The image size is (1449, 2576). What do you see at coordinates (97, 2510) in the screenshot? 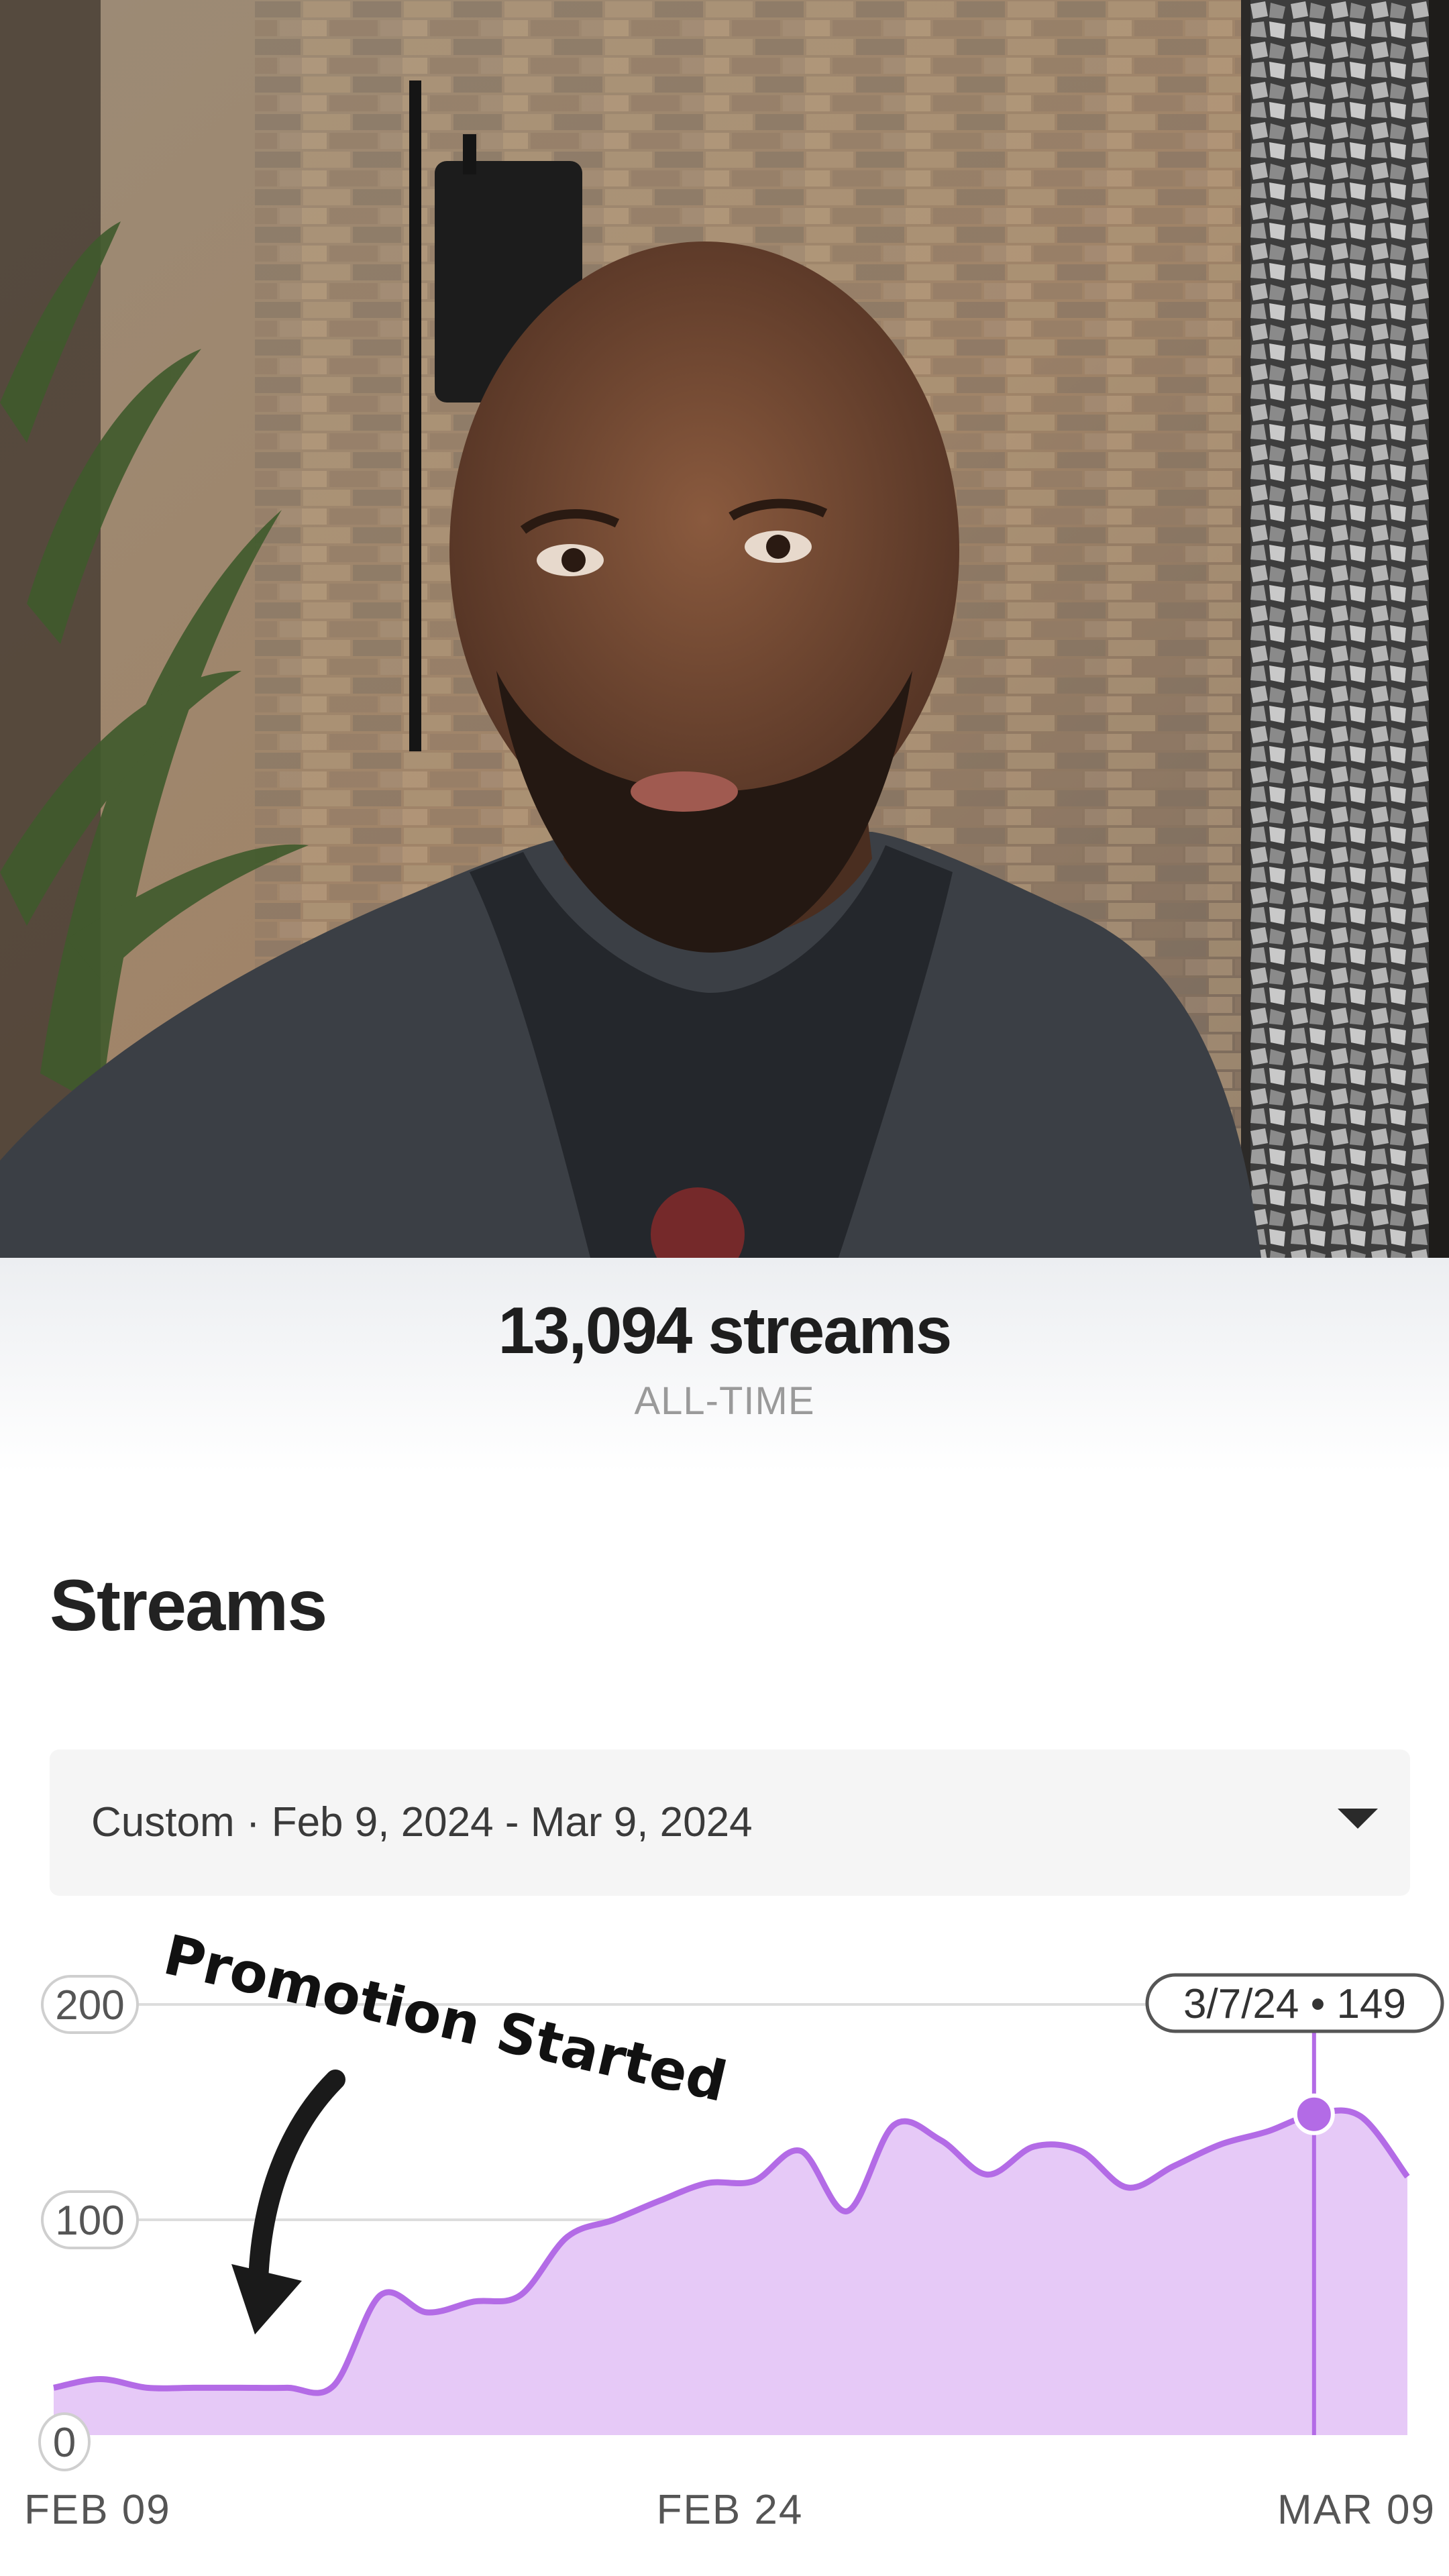
I see `x-tick-label: FEB 09` at bounding box center [97, 2510].